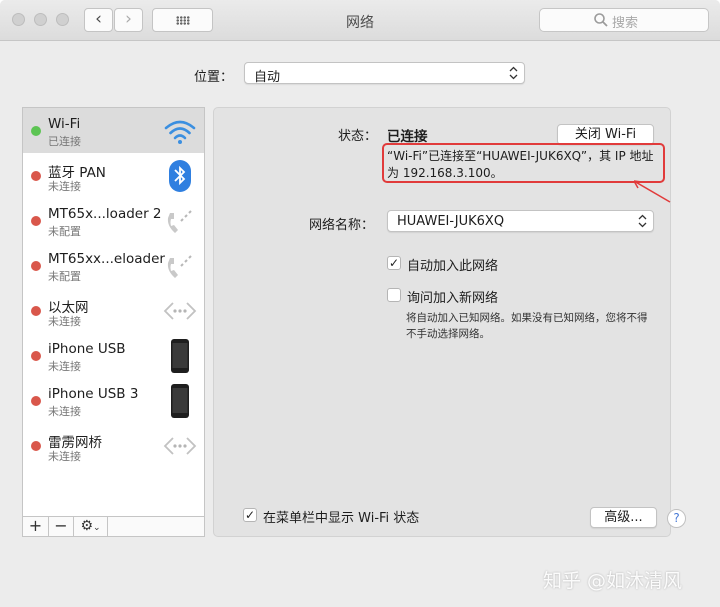  Describe the element at coordinates (652, 191) in the screenshot. I see `annotation-arrow-icon` at that location.